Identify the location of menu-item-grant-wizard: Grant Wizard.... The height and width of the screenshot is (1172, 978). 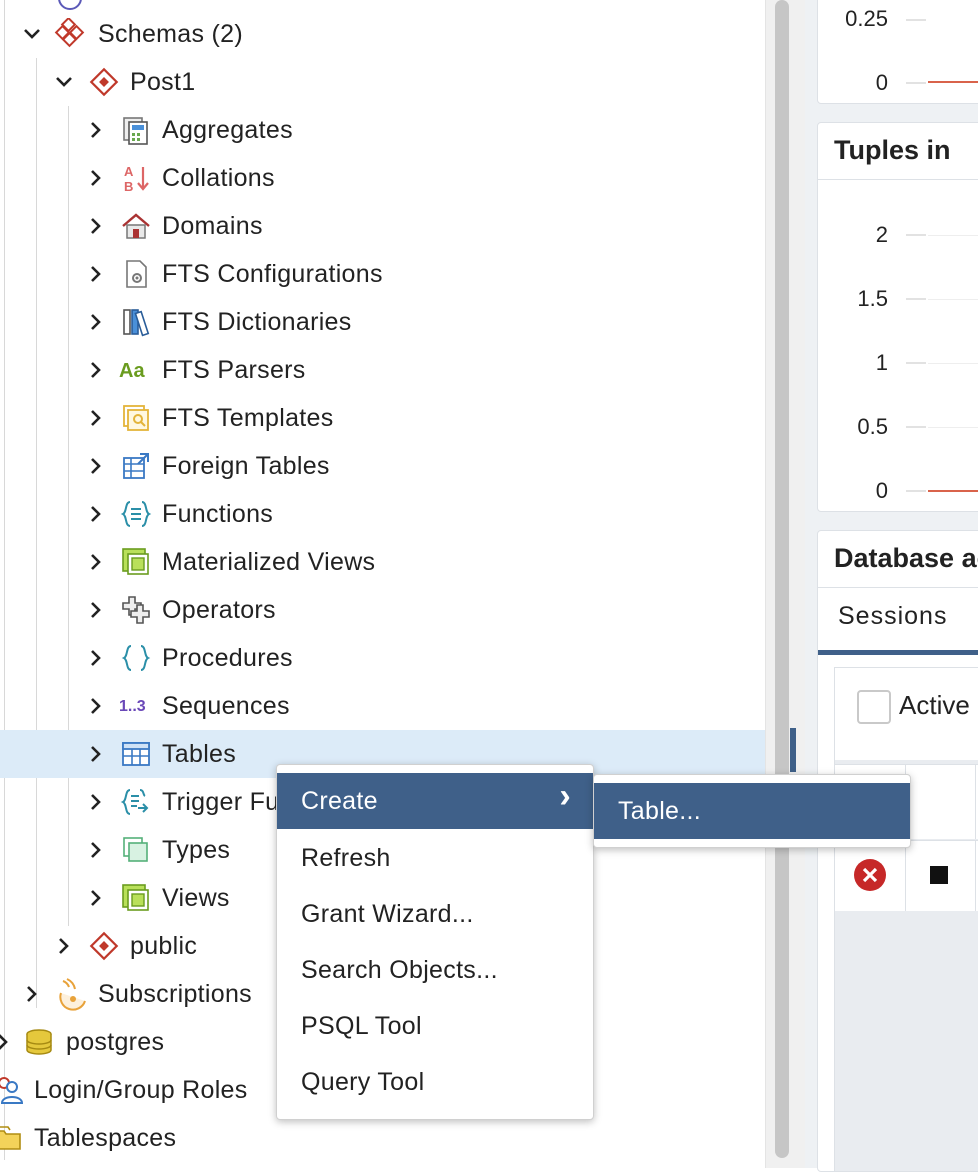
(435, 914).